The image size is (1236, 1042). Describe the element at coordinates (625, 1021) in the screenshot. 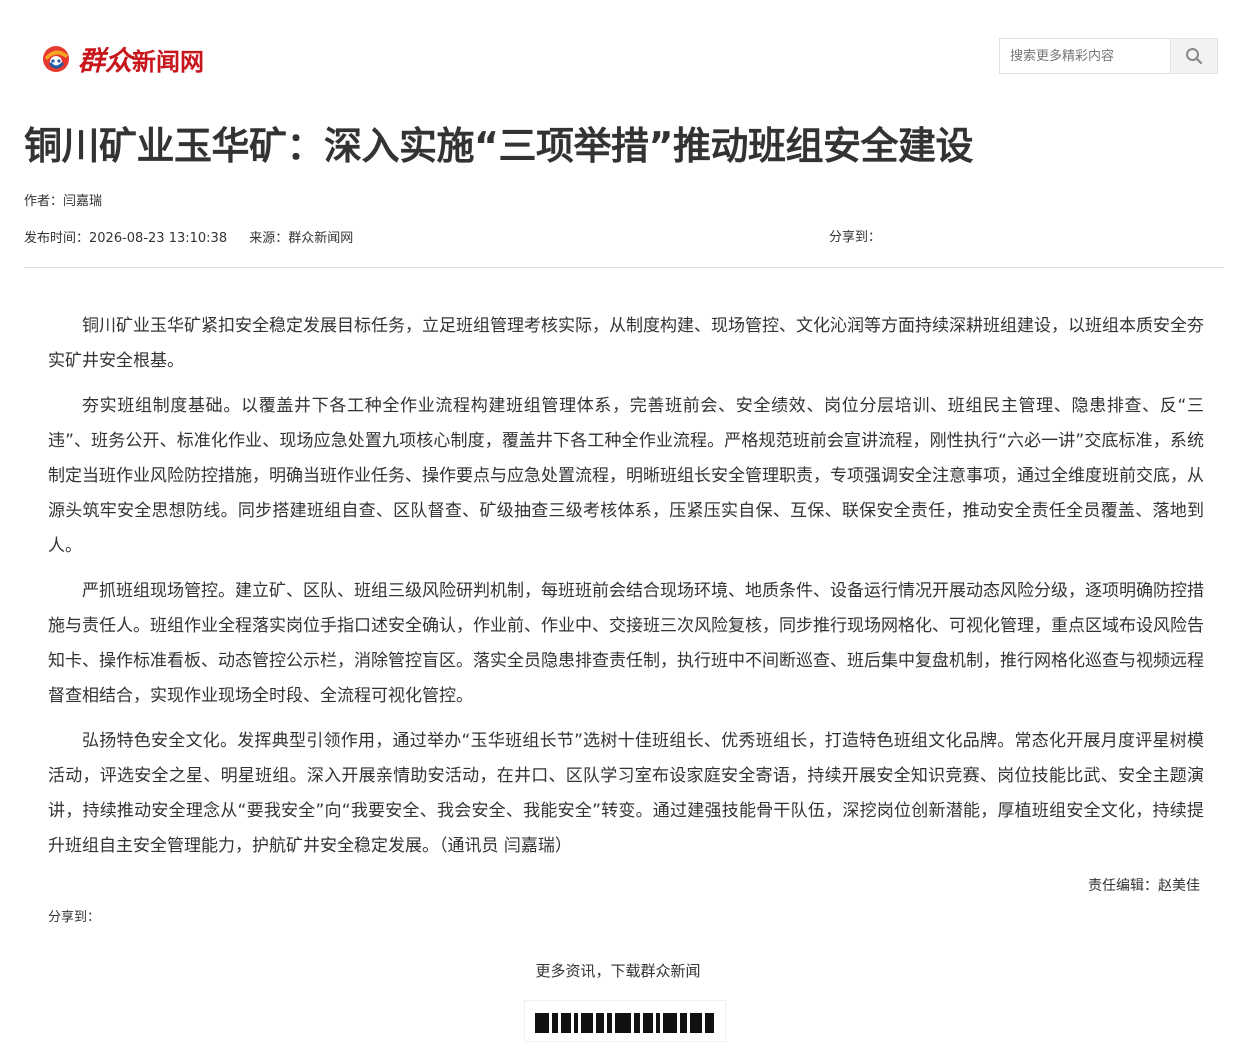

I see `app-qr-code` at that location.